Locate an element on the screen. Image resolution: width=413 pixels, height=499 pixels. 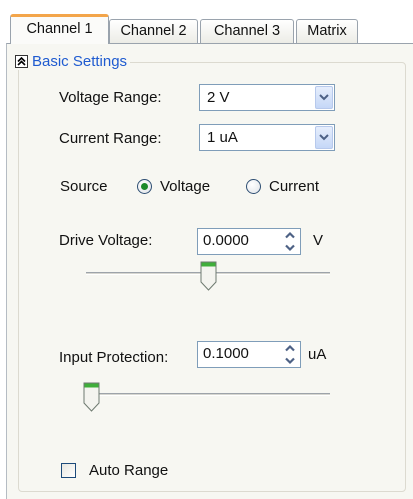
basic-settings-header: Basic Settings is located at coordinates (73, 61).